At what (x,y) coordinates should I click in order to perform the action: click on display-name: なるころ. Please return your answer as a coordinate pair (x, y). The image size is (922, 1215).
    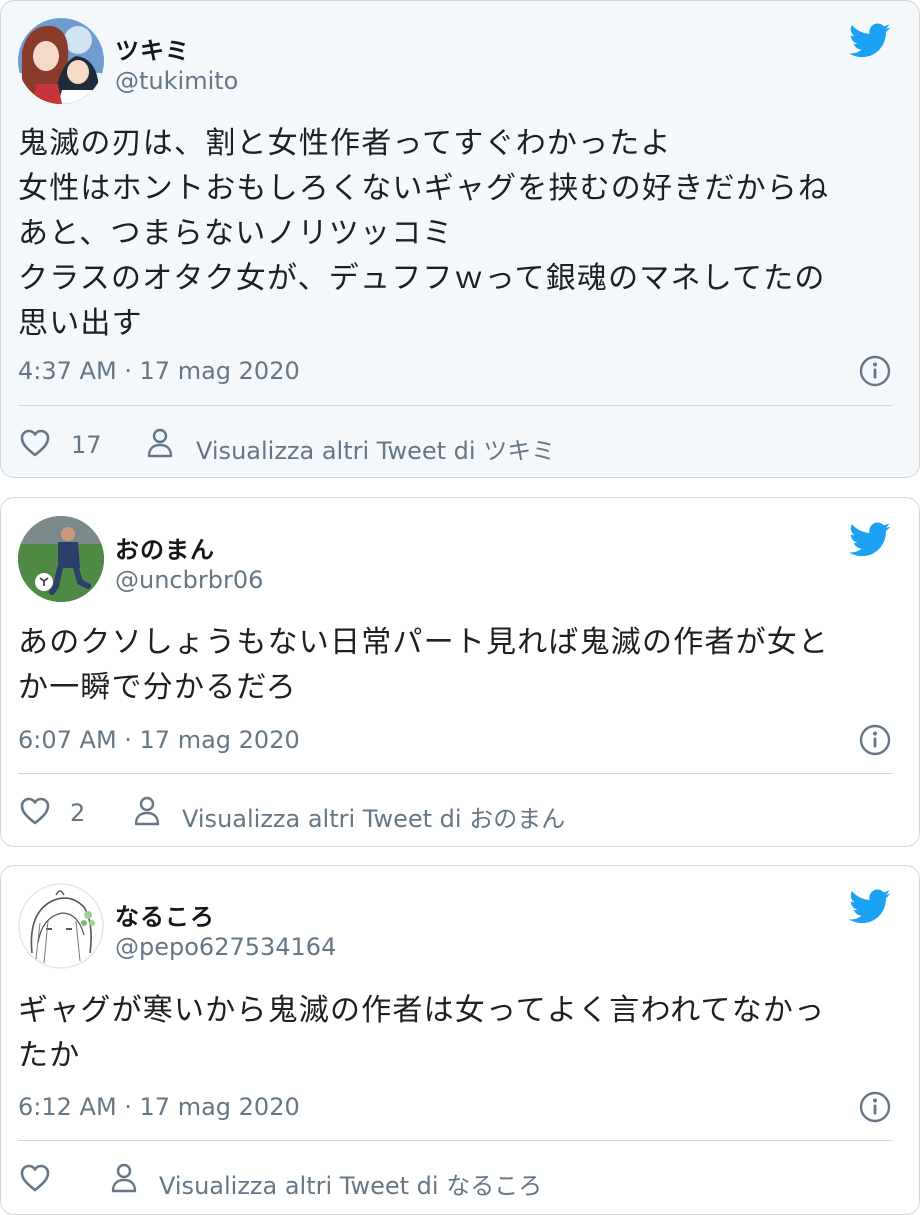
    Looking at the image, I should click on (165, 914).